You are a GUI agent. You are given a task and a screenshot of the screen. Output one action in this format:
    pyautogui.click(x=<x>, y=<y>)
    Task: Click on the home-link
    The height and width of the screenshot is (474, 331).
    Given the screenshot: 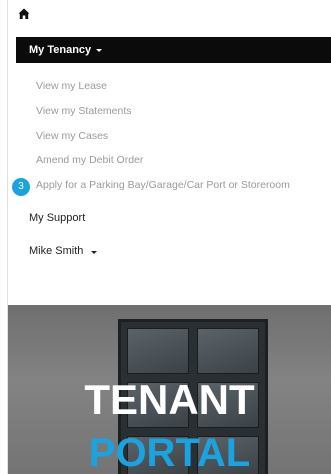 What is the action you would take?
    pyautogui.click(x=26, y=16)
    